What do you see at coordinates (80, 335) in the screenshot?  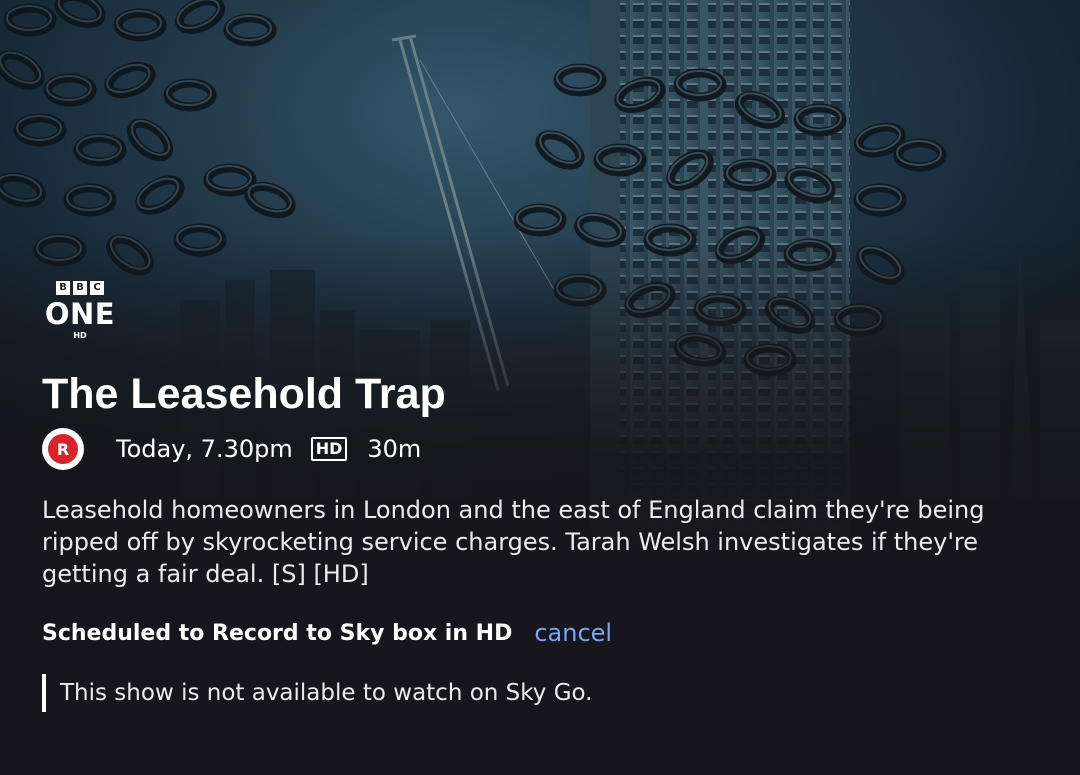 I see `channel-quality: HD` at bounding box center [80, 335].